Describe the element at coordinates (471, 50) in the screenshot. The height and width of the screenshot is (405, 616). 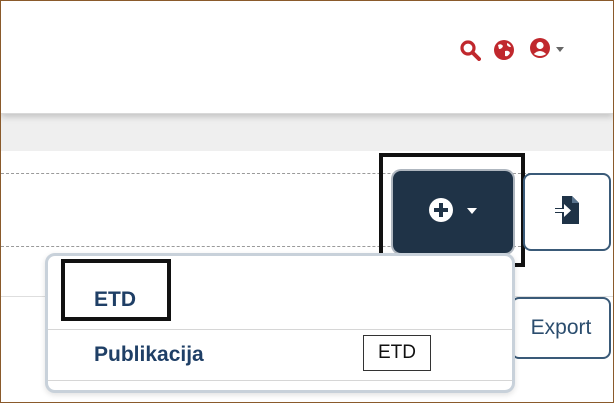
I see `search-icon` at that location.